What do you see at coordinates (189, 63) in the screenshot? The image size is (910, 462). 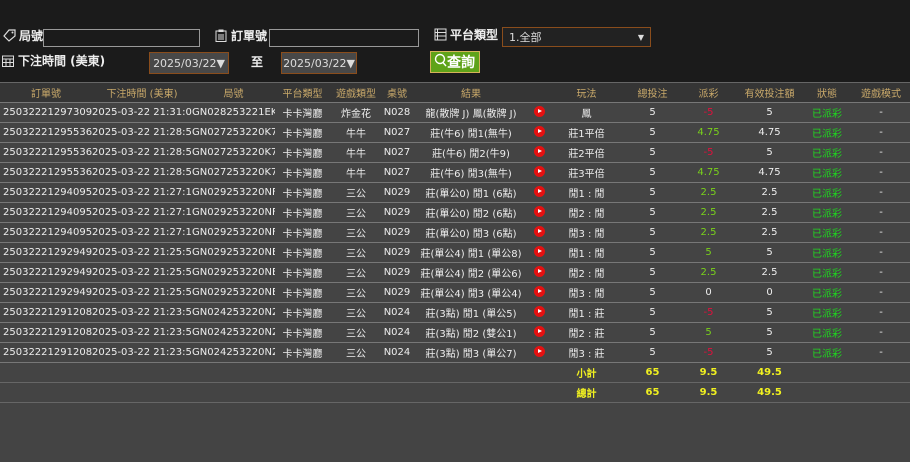 I see `date-from-picker: 2025/03/22▼` at bounding box center [189, 63].